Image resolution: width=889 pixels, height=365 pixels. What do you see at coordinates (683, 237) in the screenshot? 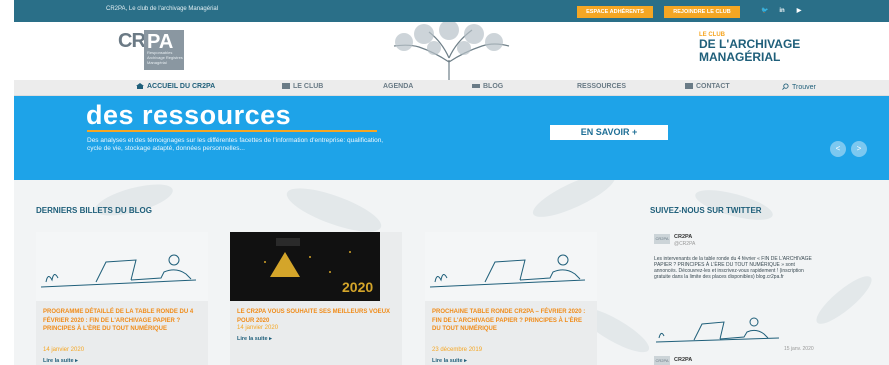
I see `twitter-name: CR2PA` at bounding box center [683, 237].